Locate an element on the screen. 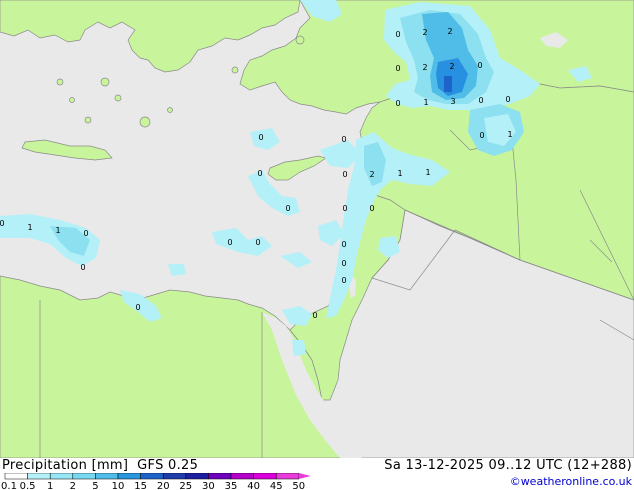 Image resolution: width=634 pixels, height=490 pixels. legend-tick-label: 25 is located at coordinates (185, 485).